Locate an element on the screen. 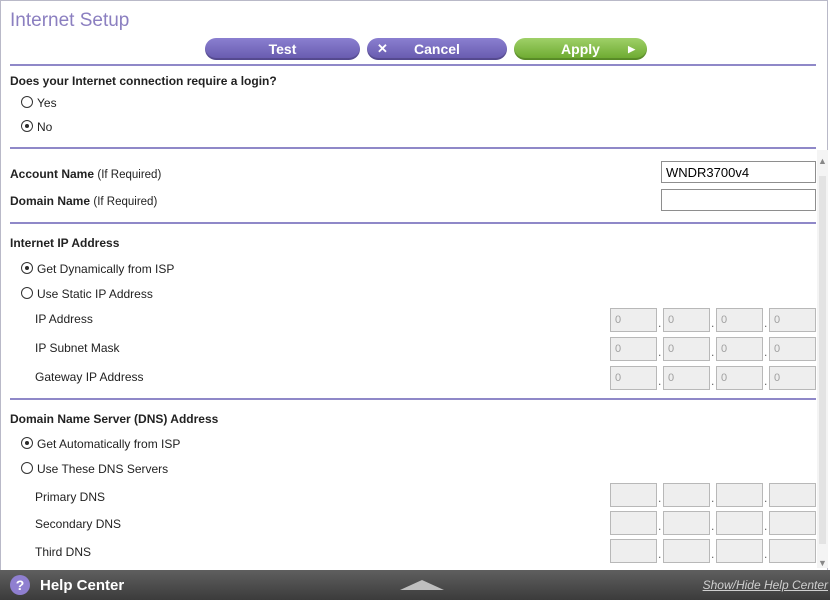 The image size is (830, 600). scrollbar-thumb is located at coordinates (822, 360).